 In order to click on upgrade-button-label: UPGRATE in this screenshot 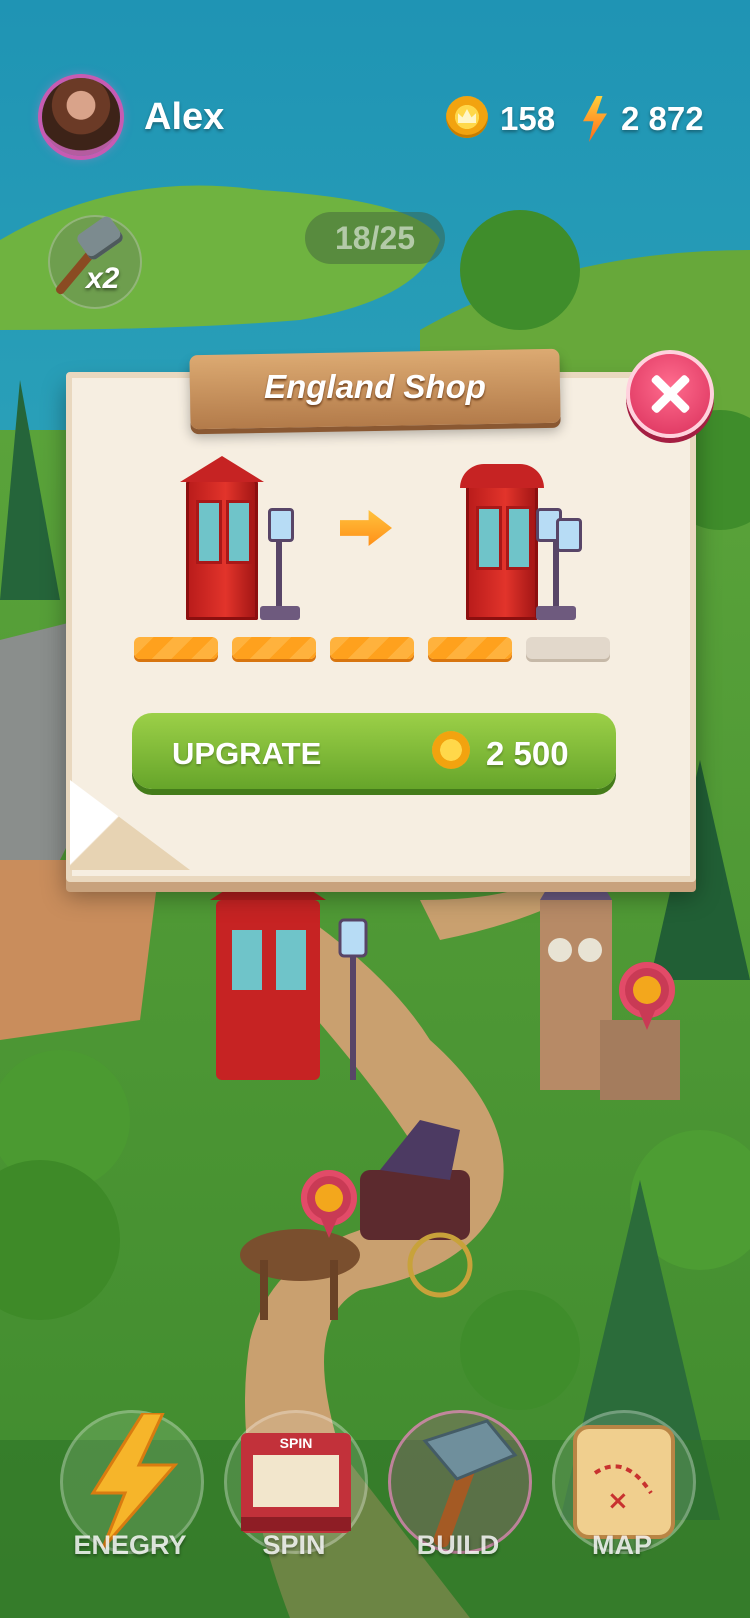, I will do `click(247, 753)`.